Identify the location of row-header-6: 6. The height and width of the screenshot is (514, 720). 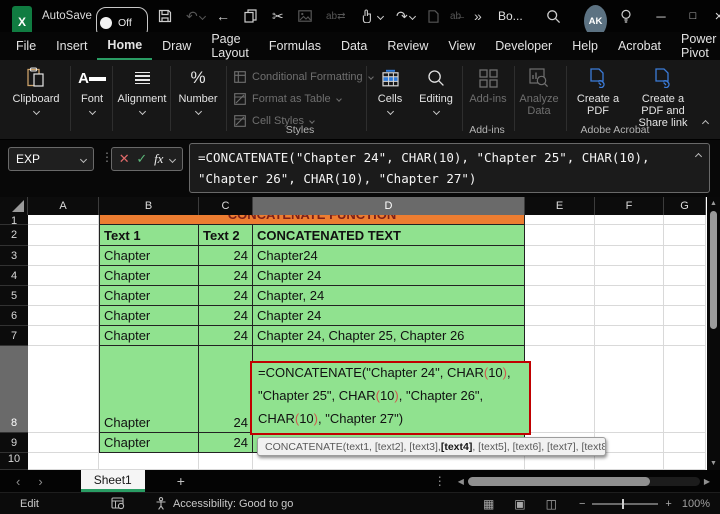
(14, 316).